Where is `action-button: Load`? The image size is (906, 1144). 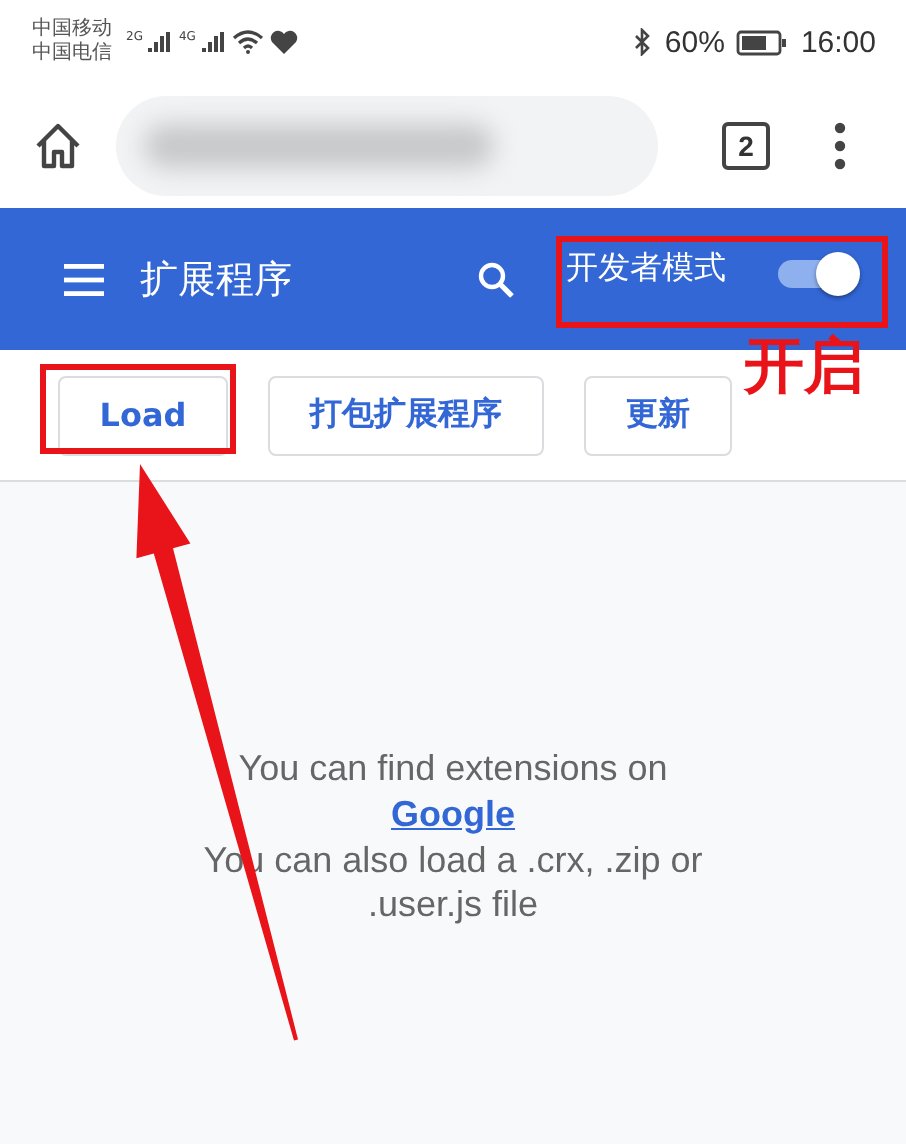
action-button: Load is located at coordinates (143, 415).